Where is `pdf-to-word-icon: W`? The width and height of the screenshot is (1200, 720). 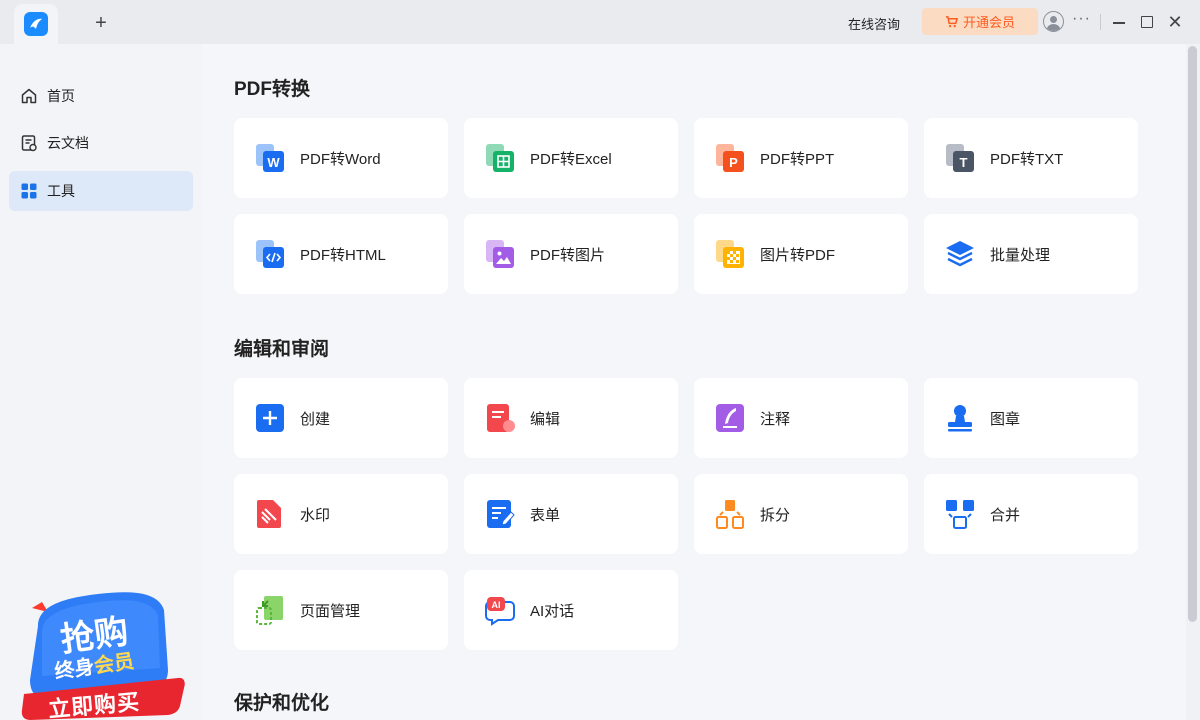
pdf-to-word-icon: W is located at coordinates (270, 158).